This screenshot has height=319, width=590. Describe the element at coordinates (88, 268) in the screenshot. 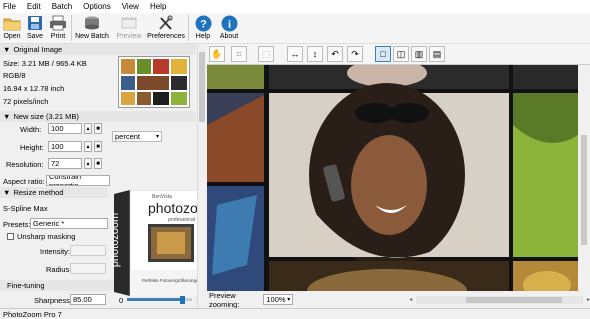

I see `radius-field` at that location.